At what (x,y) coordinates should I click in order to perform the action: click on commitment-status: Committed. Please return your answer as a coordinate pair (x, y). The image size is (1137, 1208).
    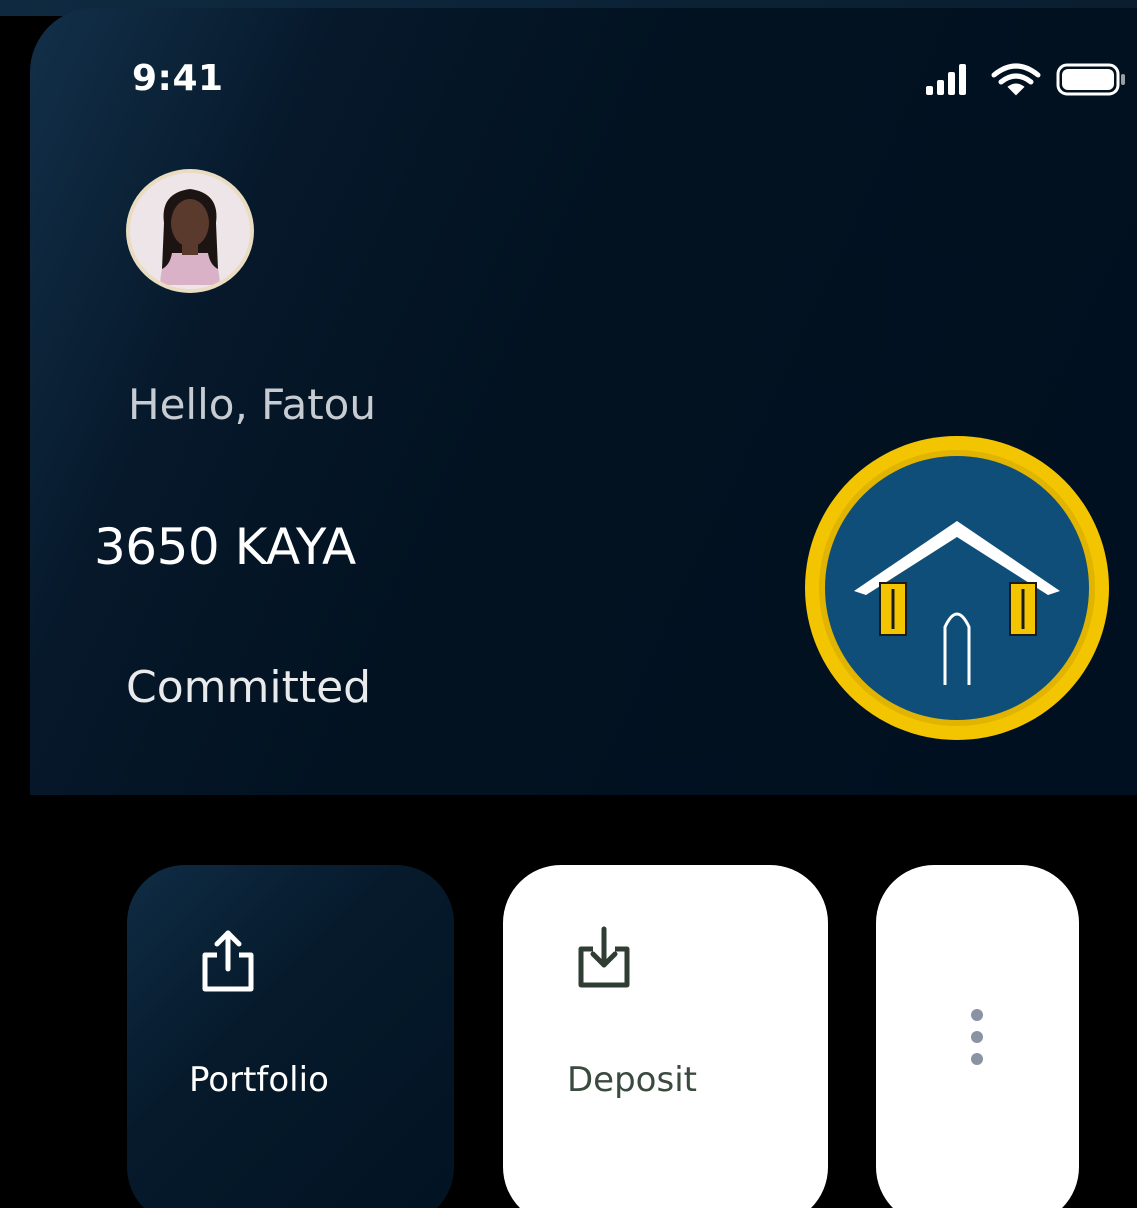
    Looking at the image, I should click on (249, 687).